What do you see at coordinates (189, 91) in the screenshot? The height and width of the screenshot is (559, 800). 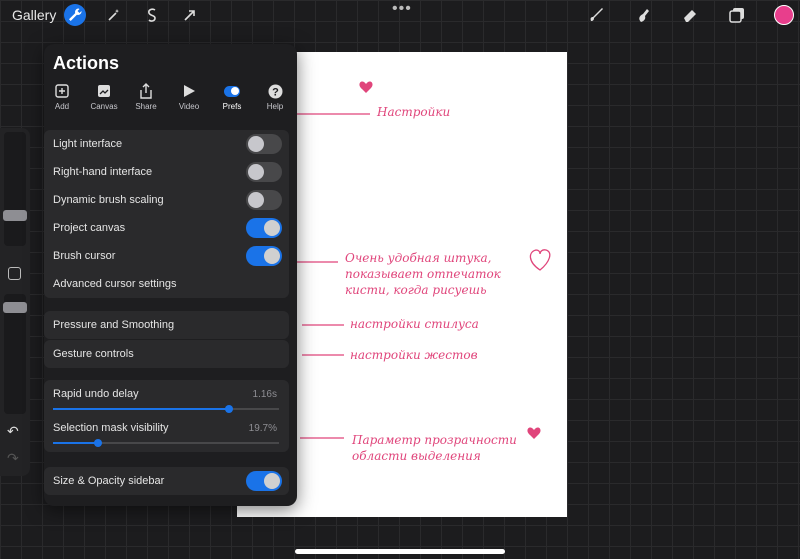 I see `play-icon` at bounding box center [189, 91].